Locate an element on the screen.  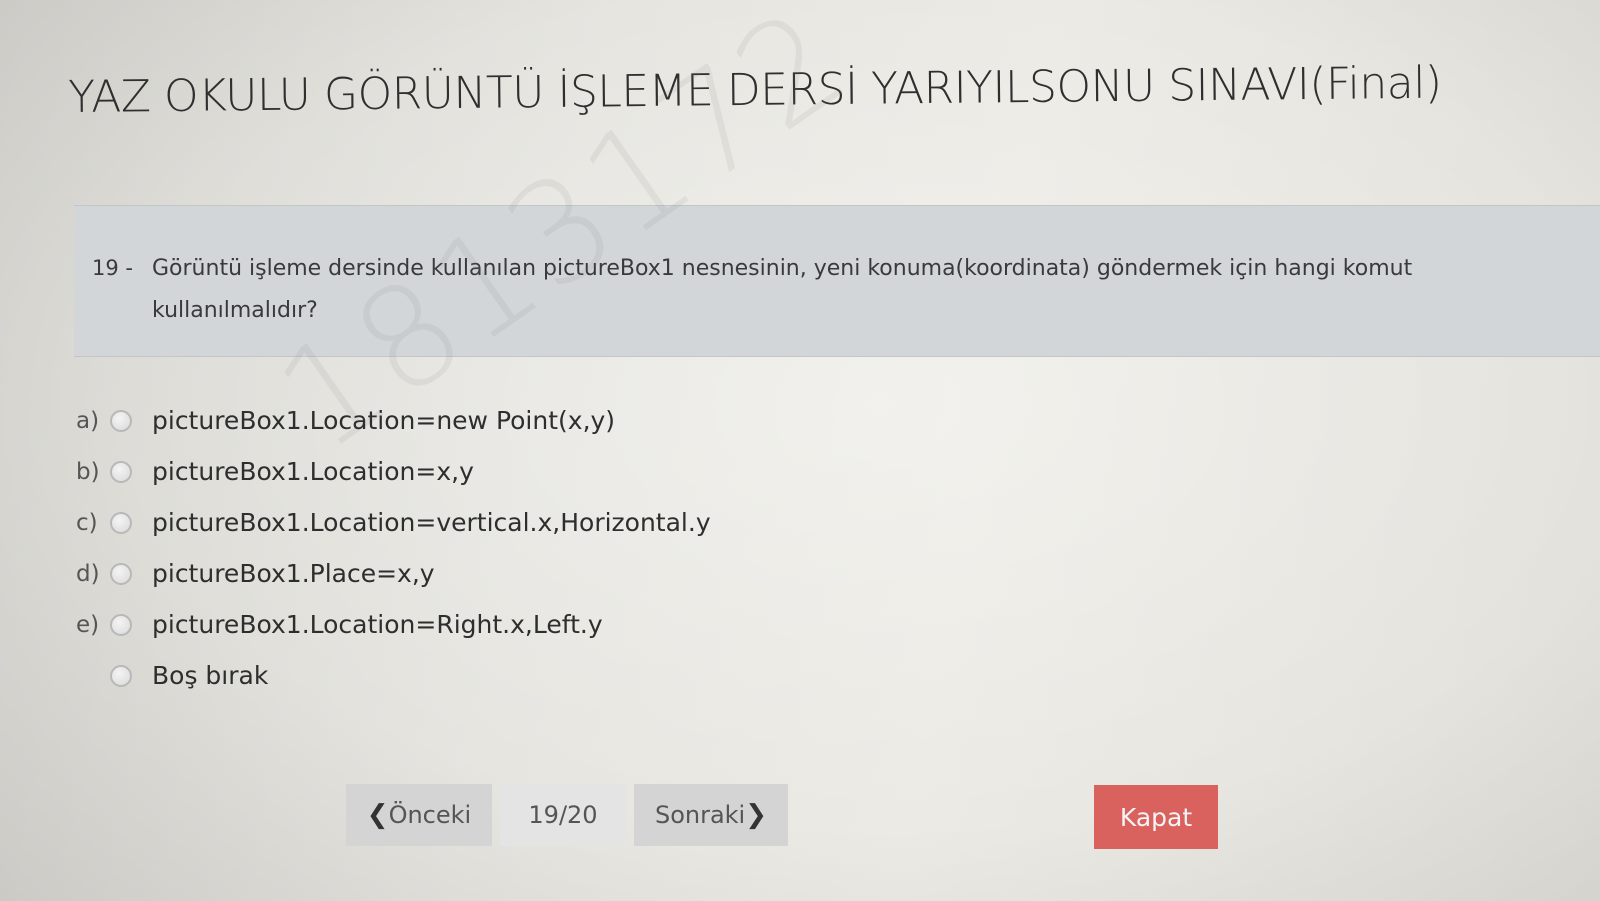
option-label: pictureBox1.Location=Right.x,Left.y is located at coordinates (377, 624).